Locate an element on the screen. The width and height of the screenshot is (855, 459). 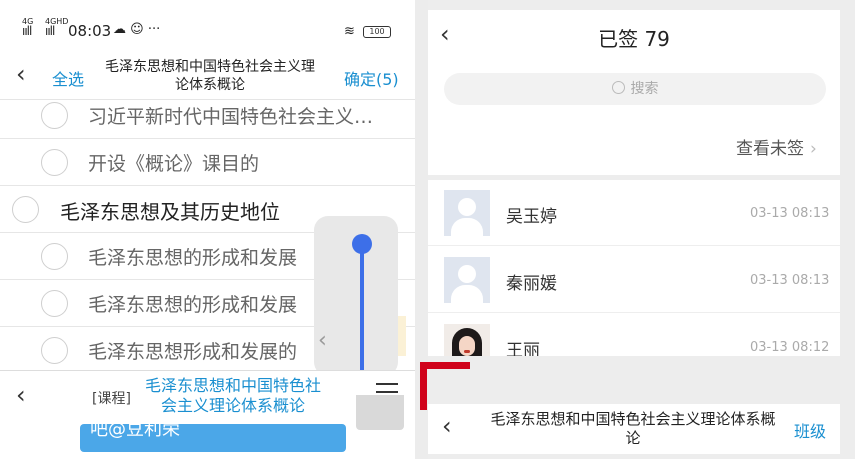
attendee-name: 王丽 is located at coordinates (523, 348).